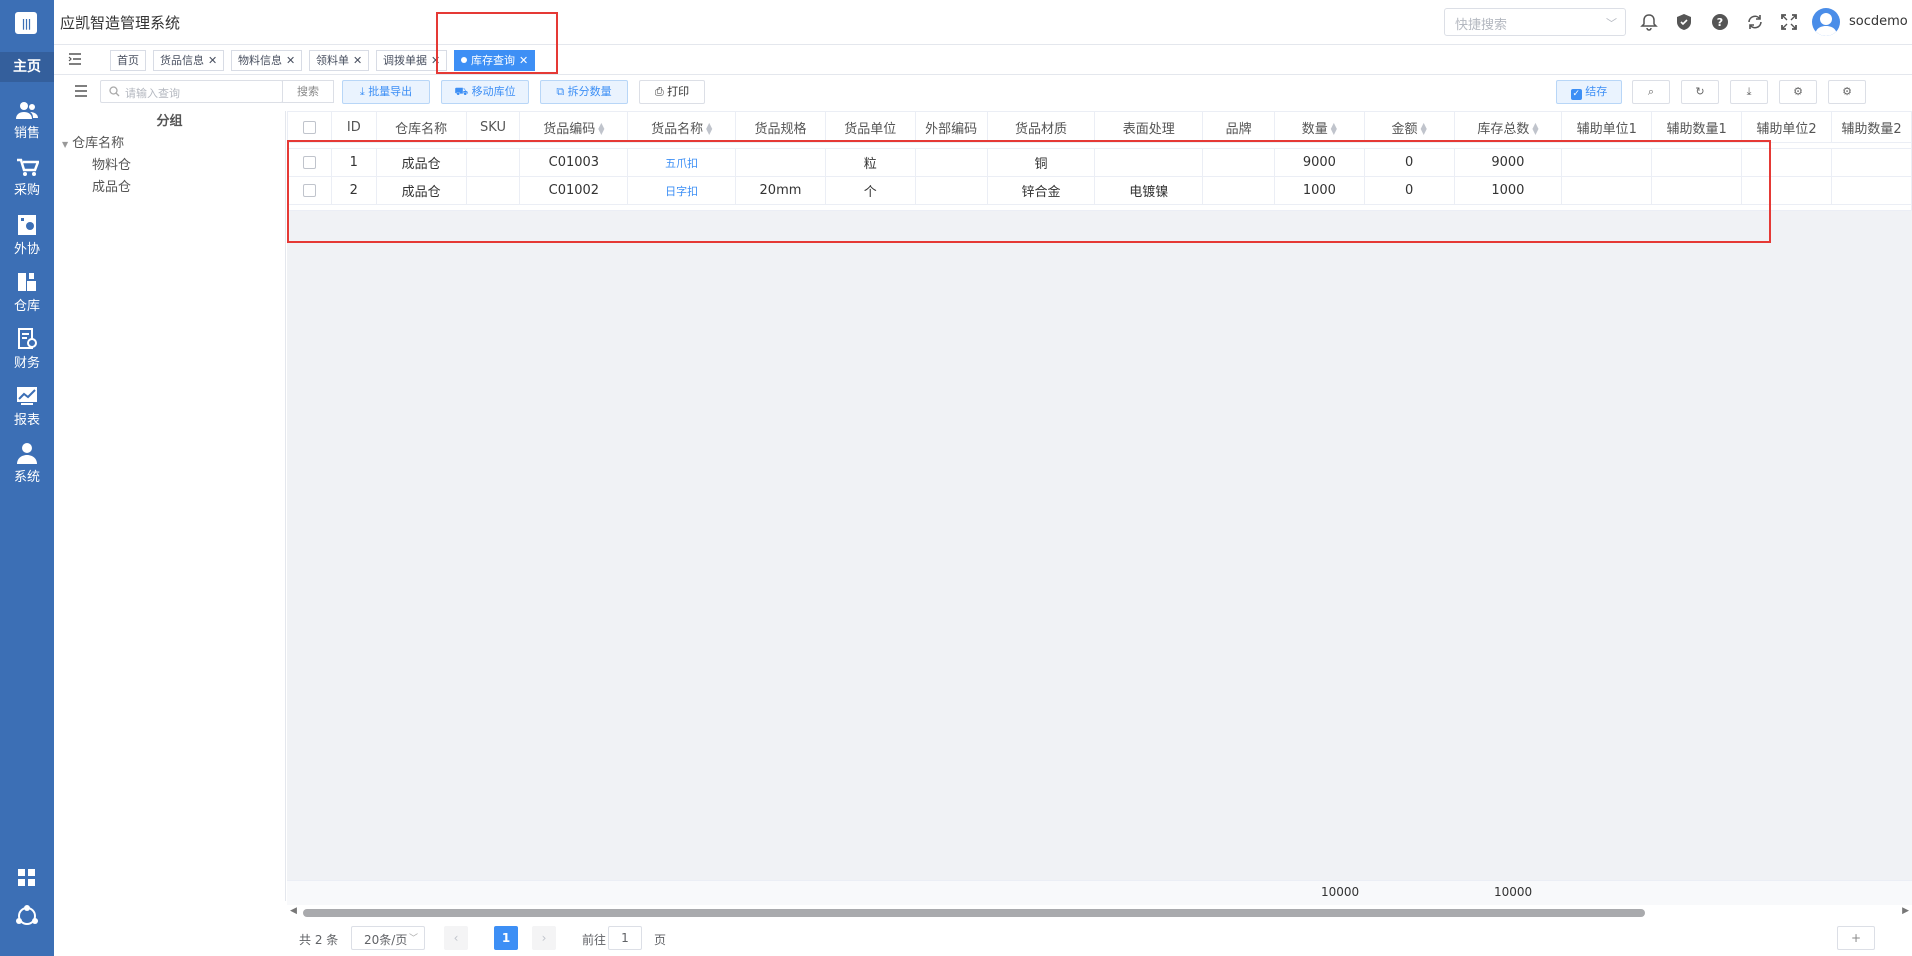 Image resolution: width=1912 pixels, height=956 pixels. What do you see at coordinates (560, 91) in the screenshot?
I see `copy-icon: ⧉` at bounding box center [560, 91].